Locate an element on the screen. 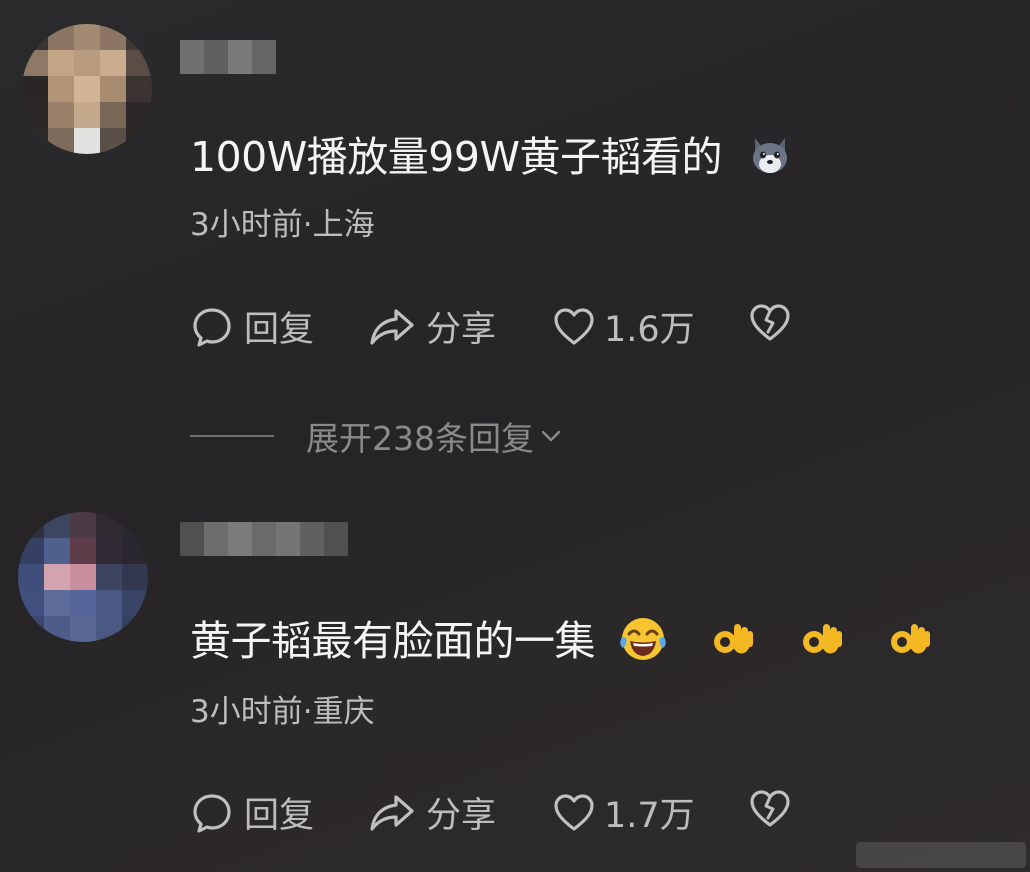  watermark-blurred is located at coordinates (941, 855).